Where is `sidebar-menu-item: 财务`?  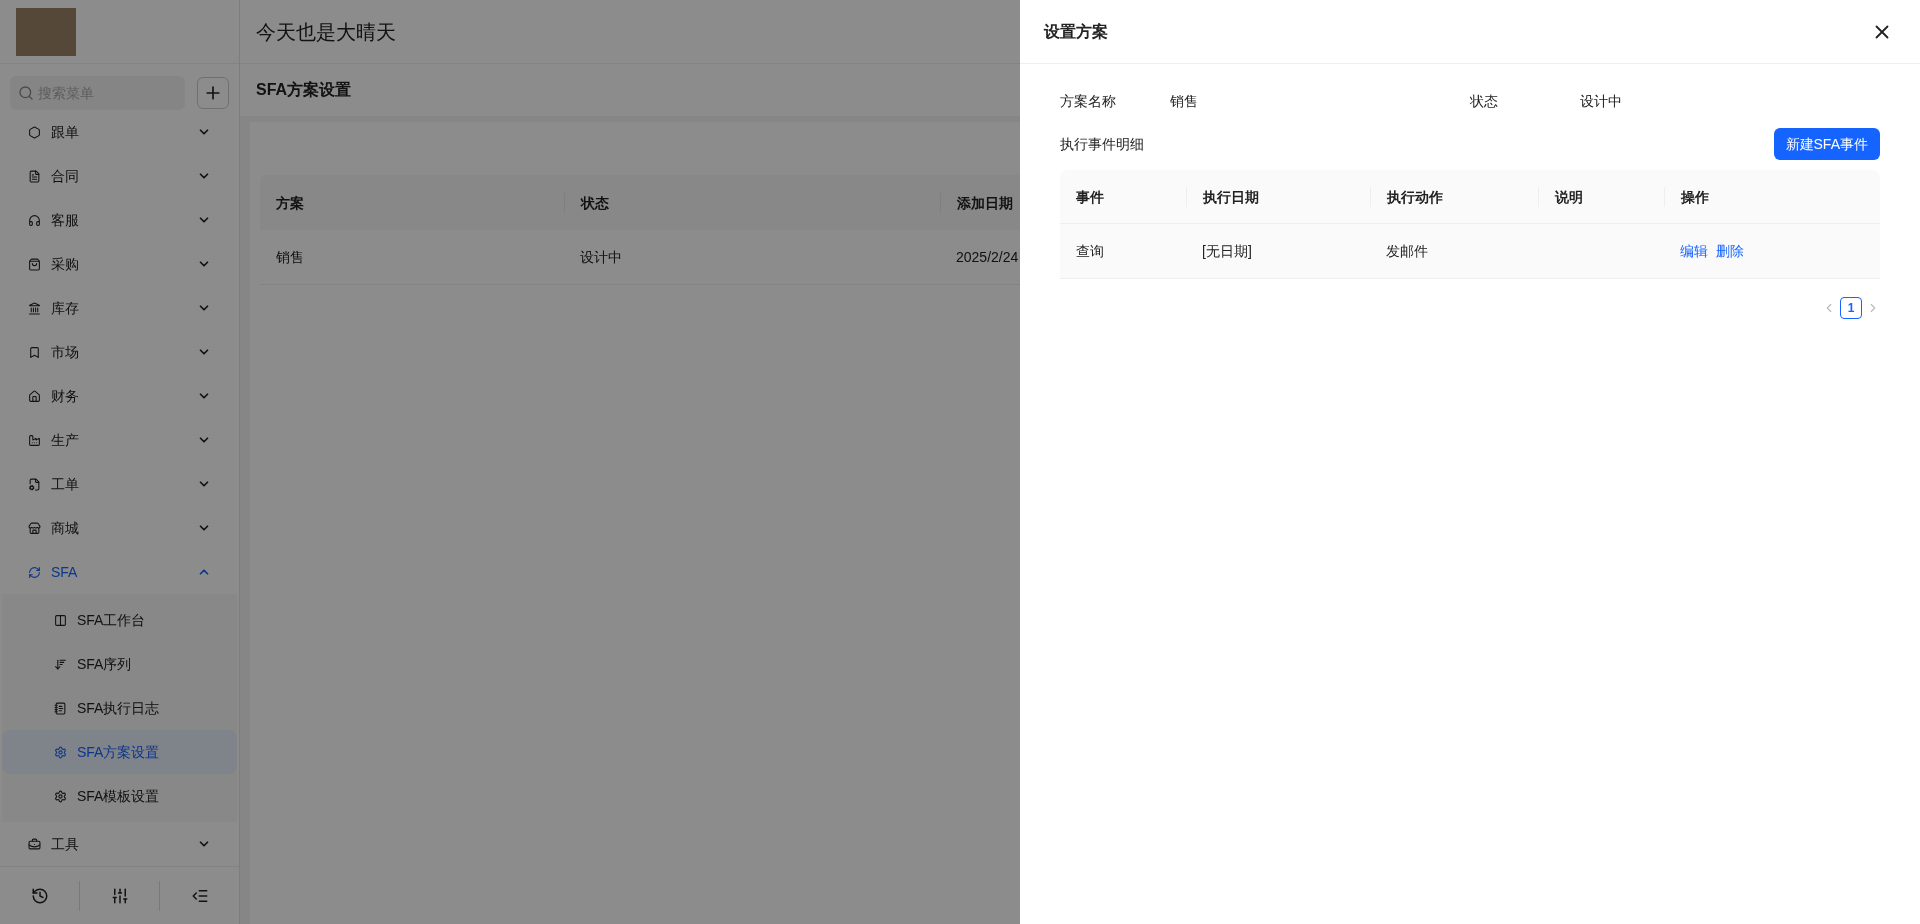 sidebar-menu-item: 财务 is located at coordinates (119, 396).